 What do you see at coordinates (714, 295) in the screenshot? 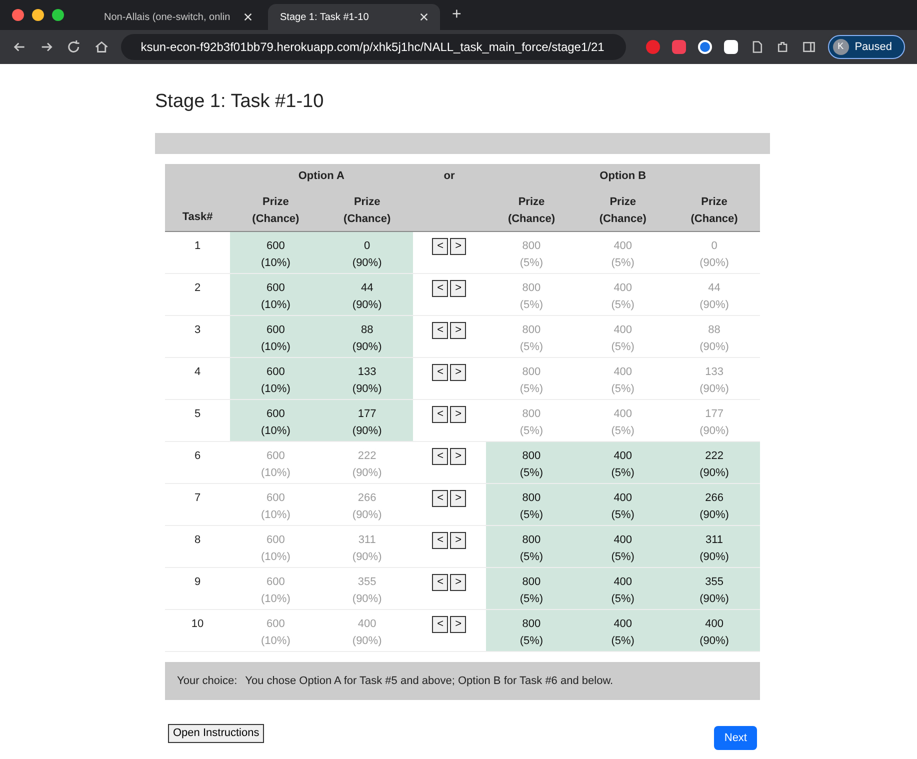
I see `prize-cell: 44 (90%)` at bounding box center [714, 295].